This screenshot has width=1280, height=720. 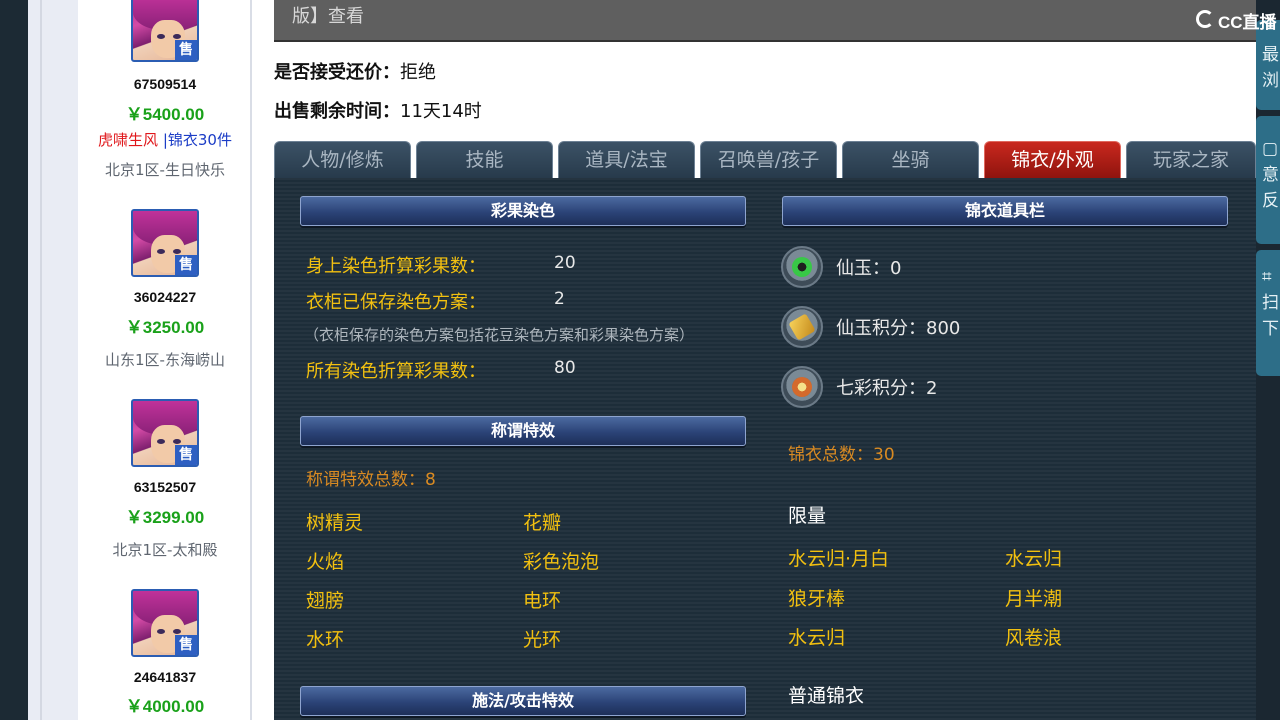 I want to click on outfit-total-count: 锦衣总数：30, so click(x=841, y=455).